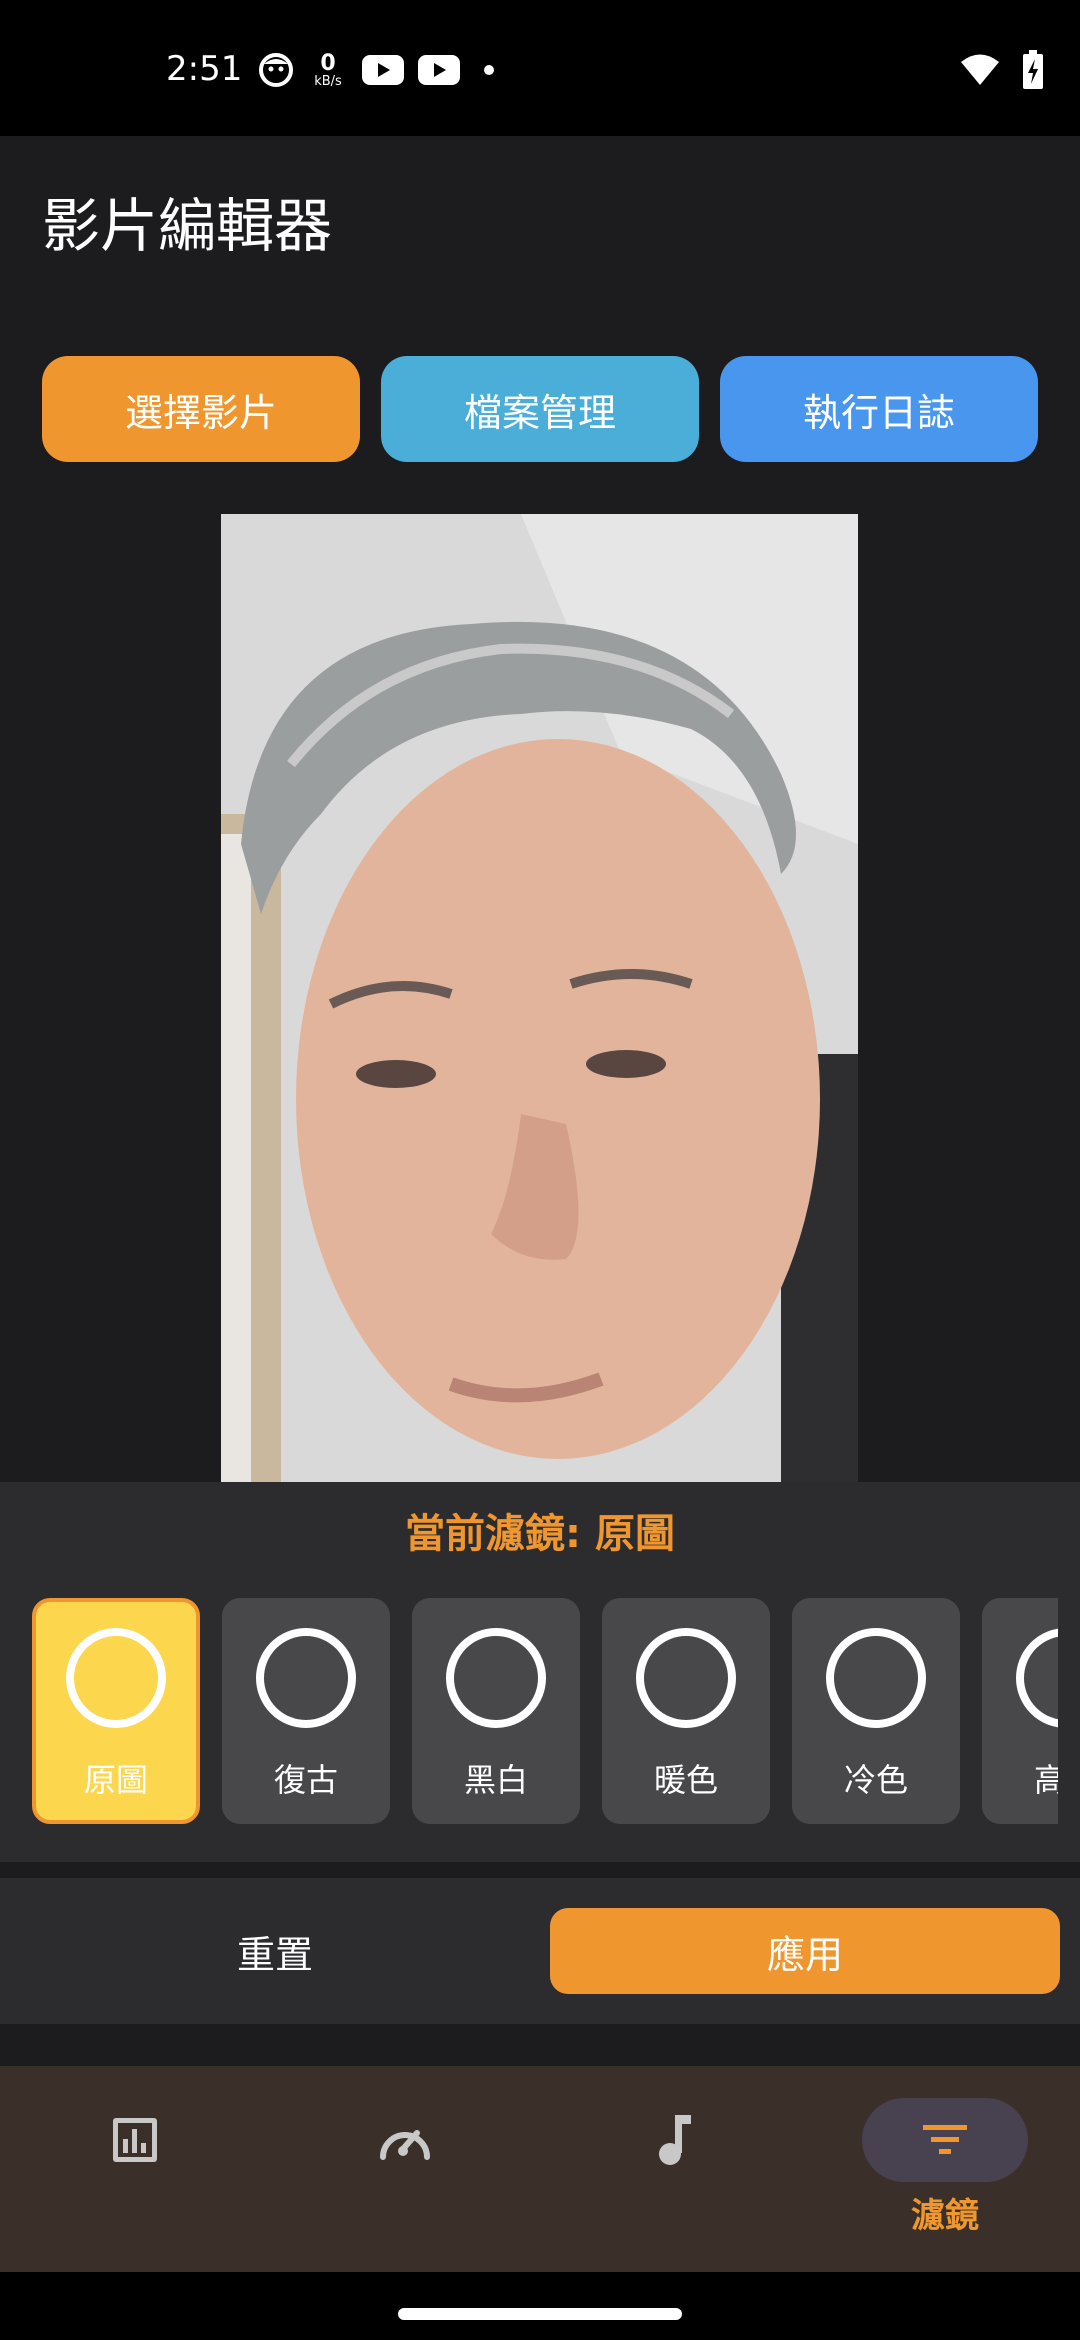  I want to click on reset-button: 重置, so click(275, 1951).